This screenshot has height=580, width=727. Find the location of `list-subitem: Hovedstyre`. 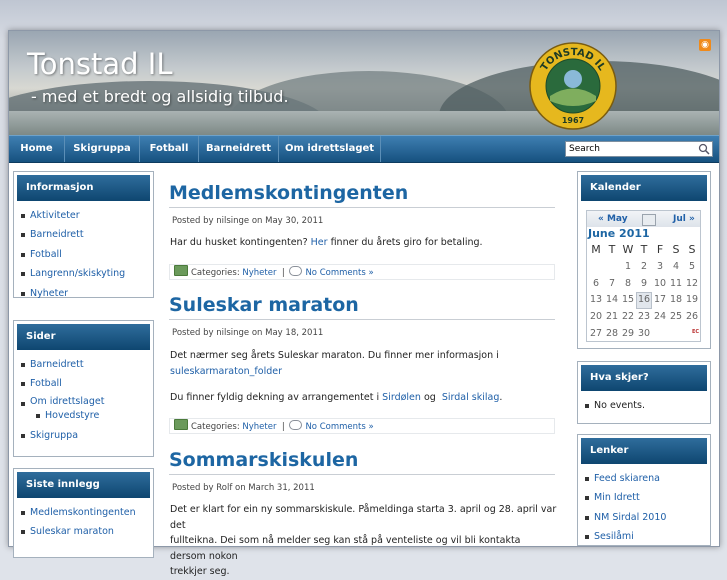

list-subitem: Hovedstyre is located at coordinates (67, 417).